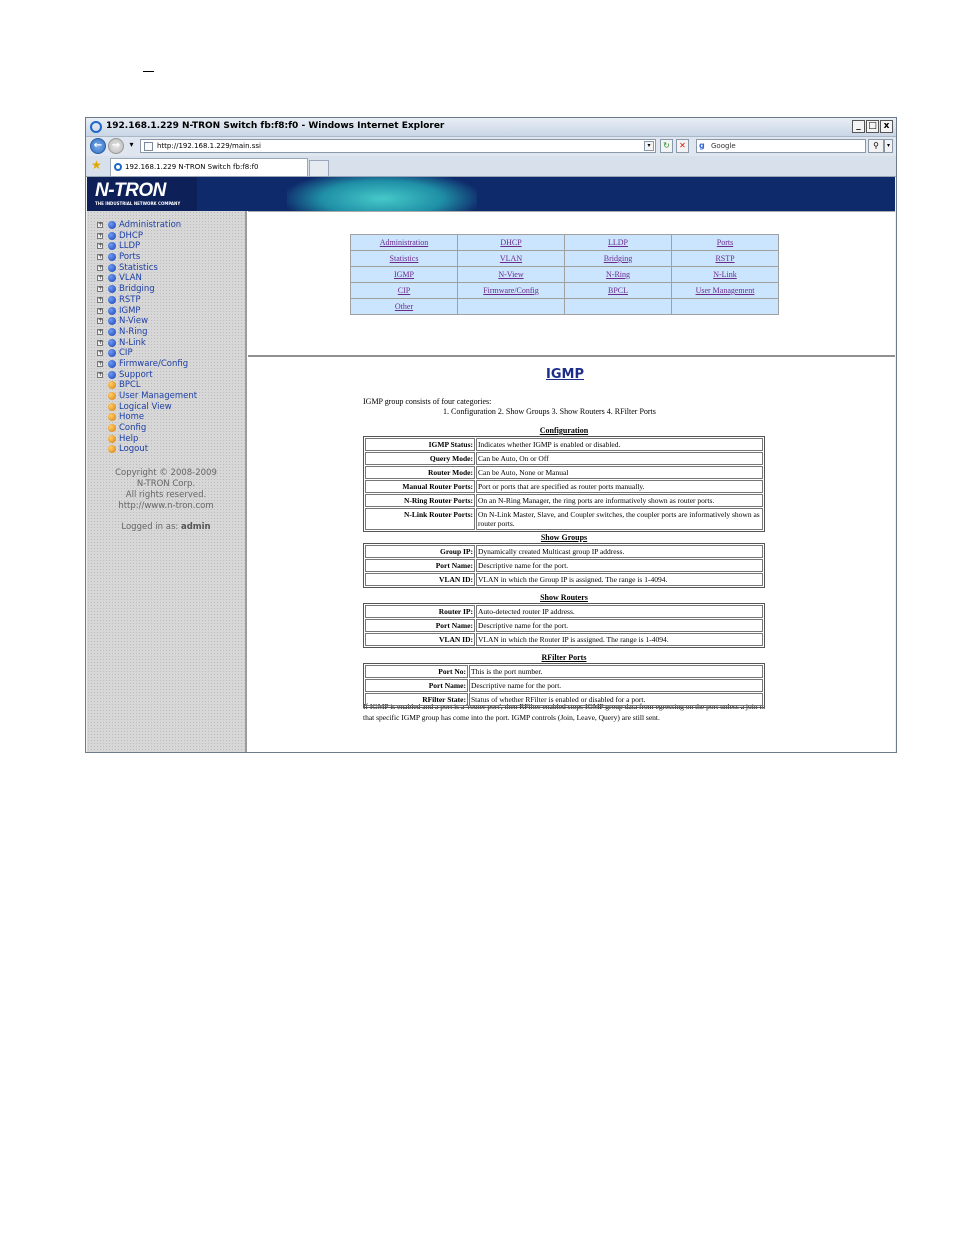 The width and height of the screenshot is (954, 1235). I want to click on field-name-cell: Group IP:, so click(420, 551).